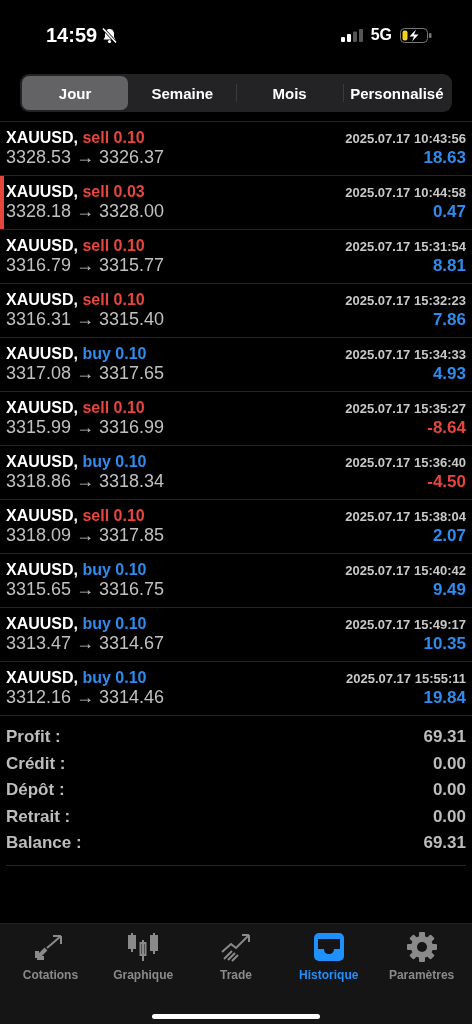 The image size is (472, 1024). I want to click on period-tab: Semaine, so click(182, 93).